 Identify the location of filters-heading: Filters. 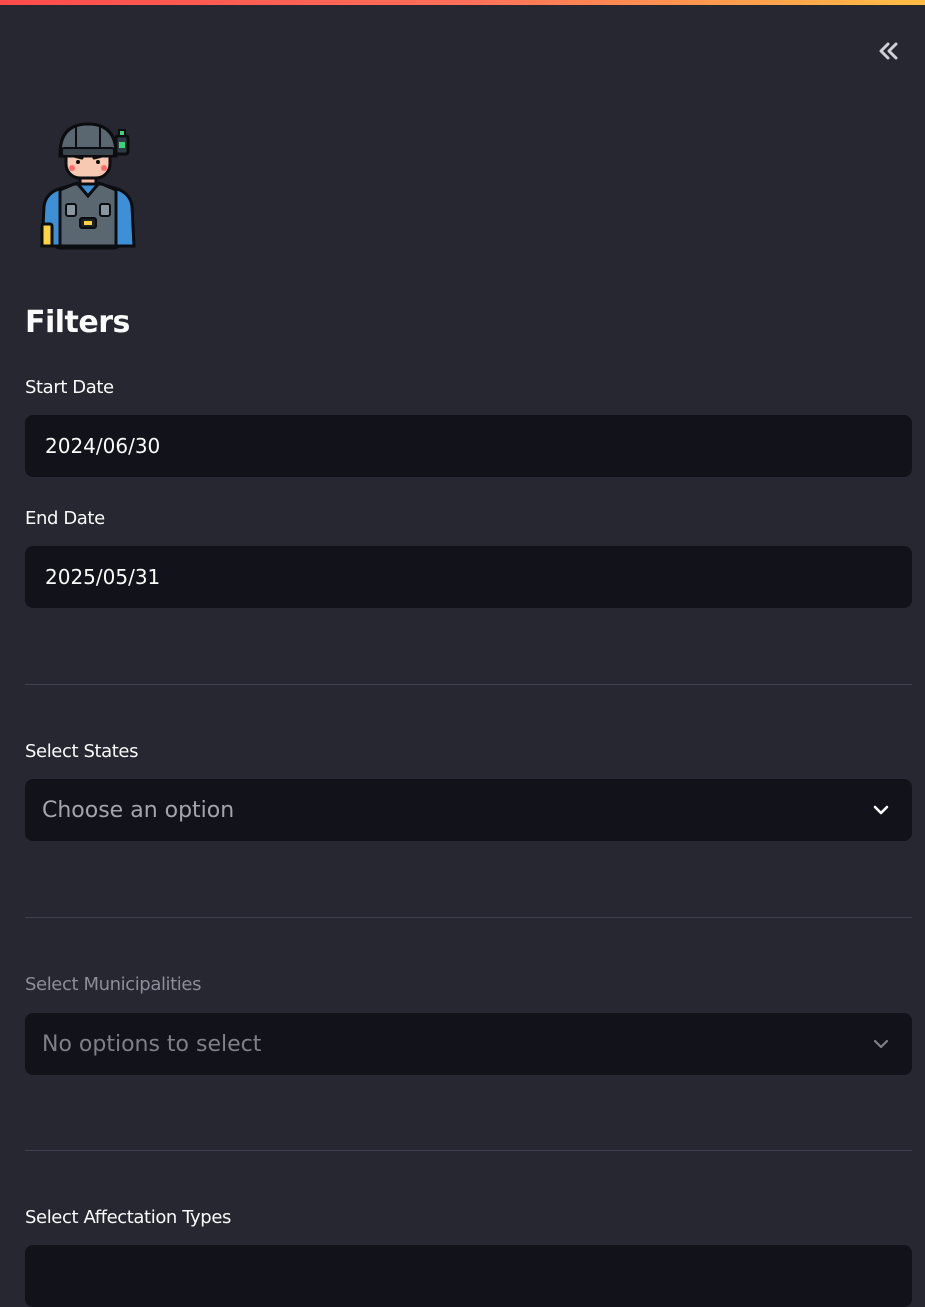
(77, 322).